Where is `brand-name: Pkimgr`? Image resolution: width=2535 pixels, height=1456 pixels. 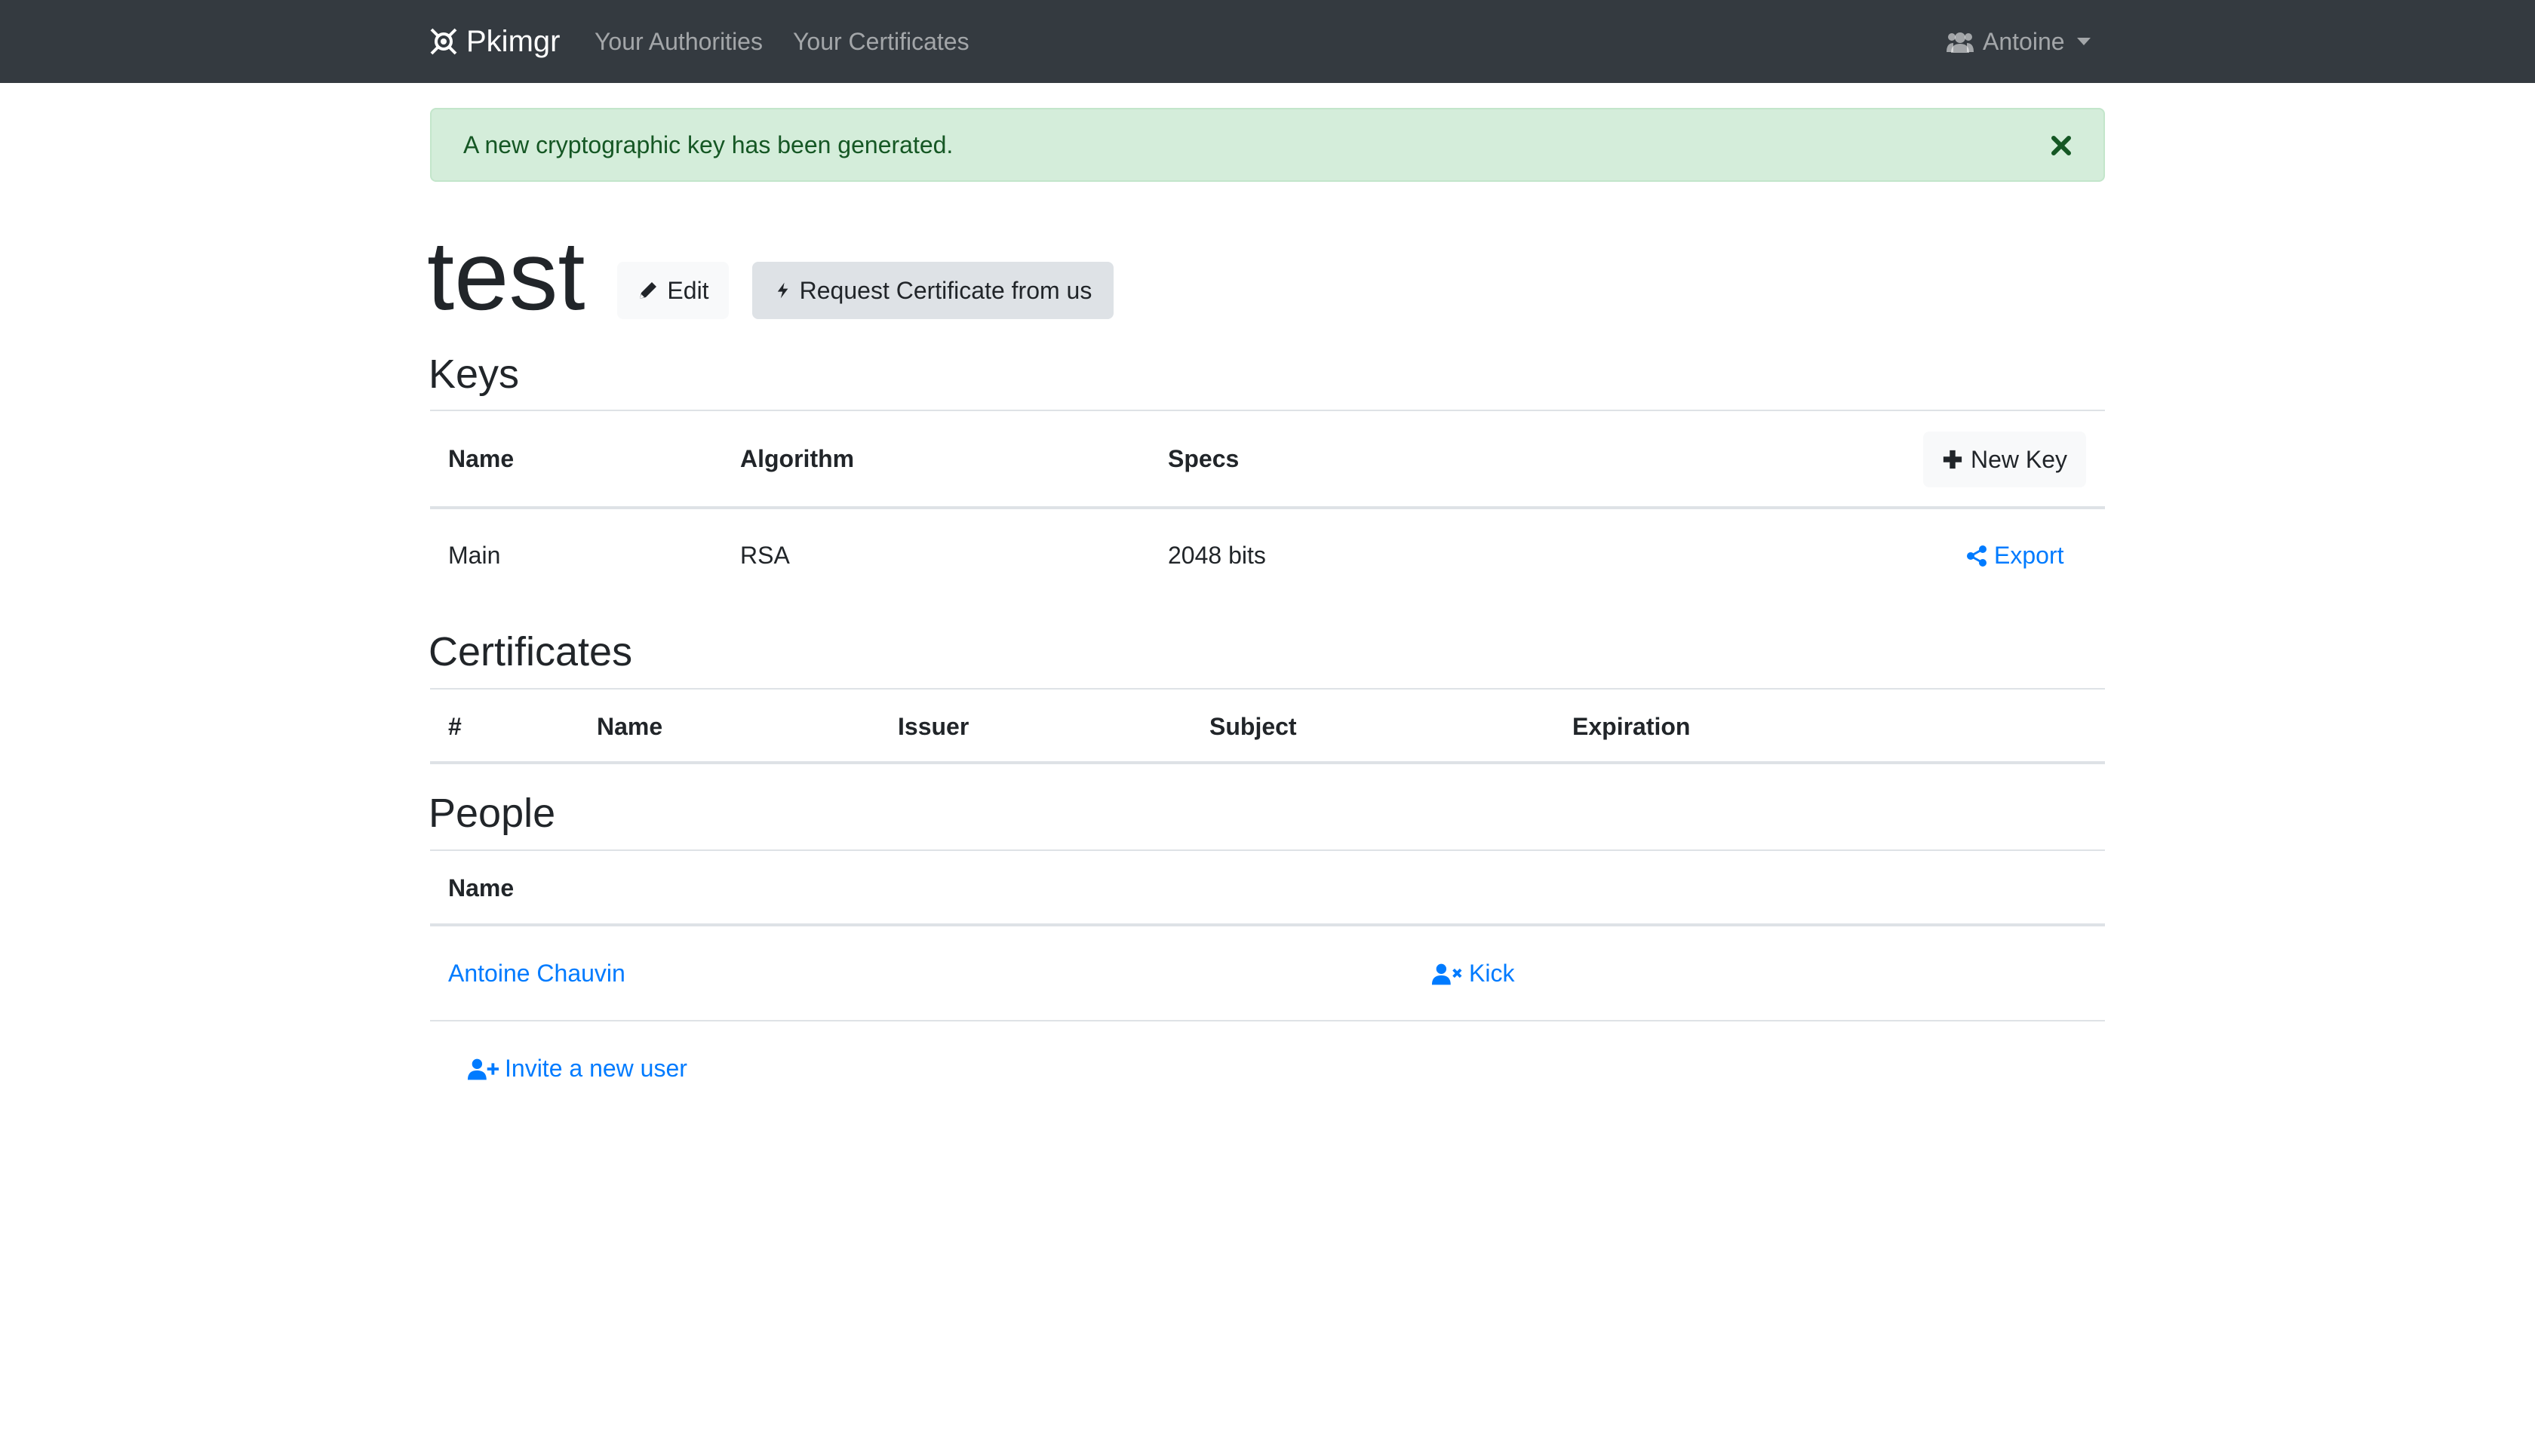 brand-name: Pkimgr is located at coordinates (513, 41).